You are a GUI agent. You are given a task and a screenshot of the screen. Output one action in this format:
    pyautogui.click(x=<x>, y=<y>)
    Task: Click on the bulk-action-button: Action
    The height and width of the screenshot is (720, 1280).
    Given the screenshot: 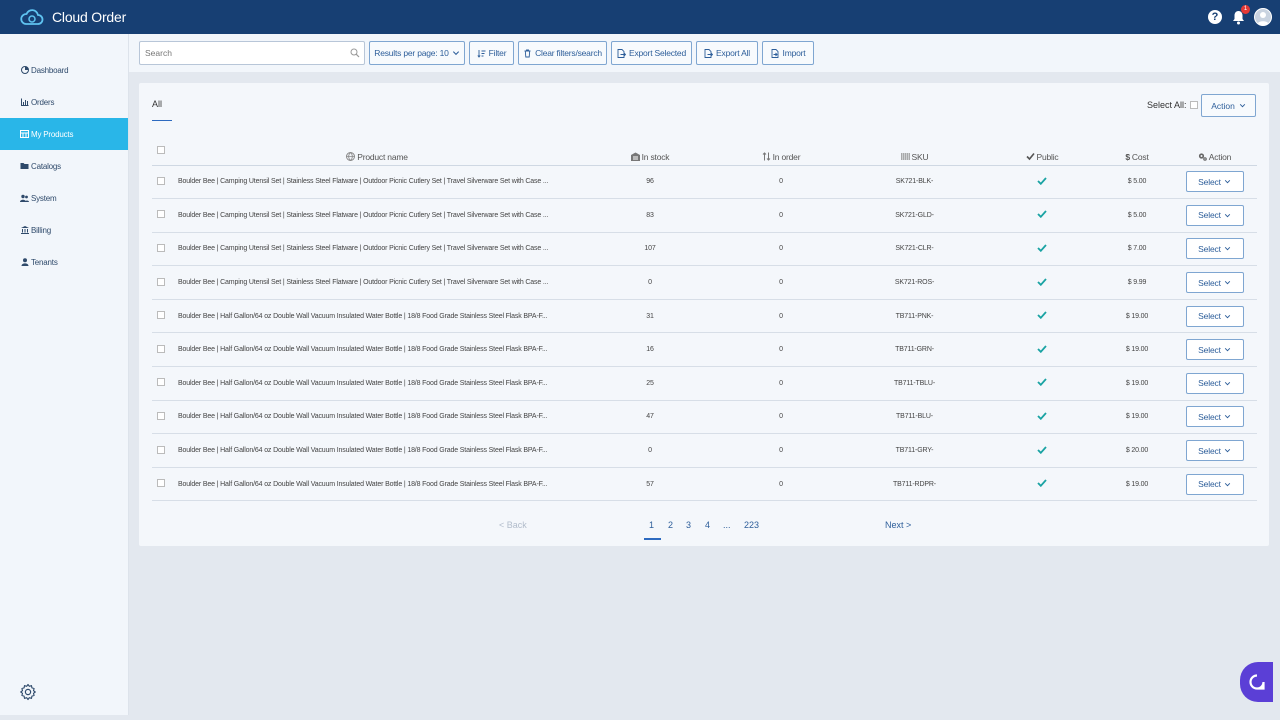 What is the action you would take?
    pyautogui.click(x=1228, y=105)
    